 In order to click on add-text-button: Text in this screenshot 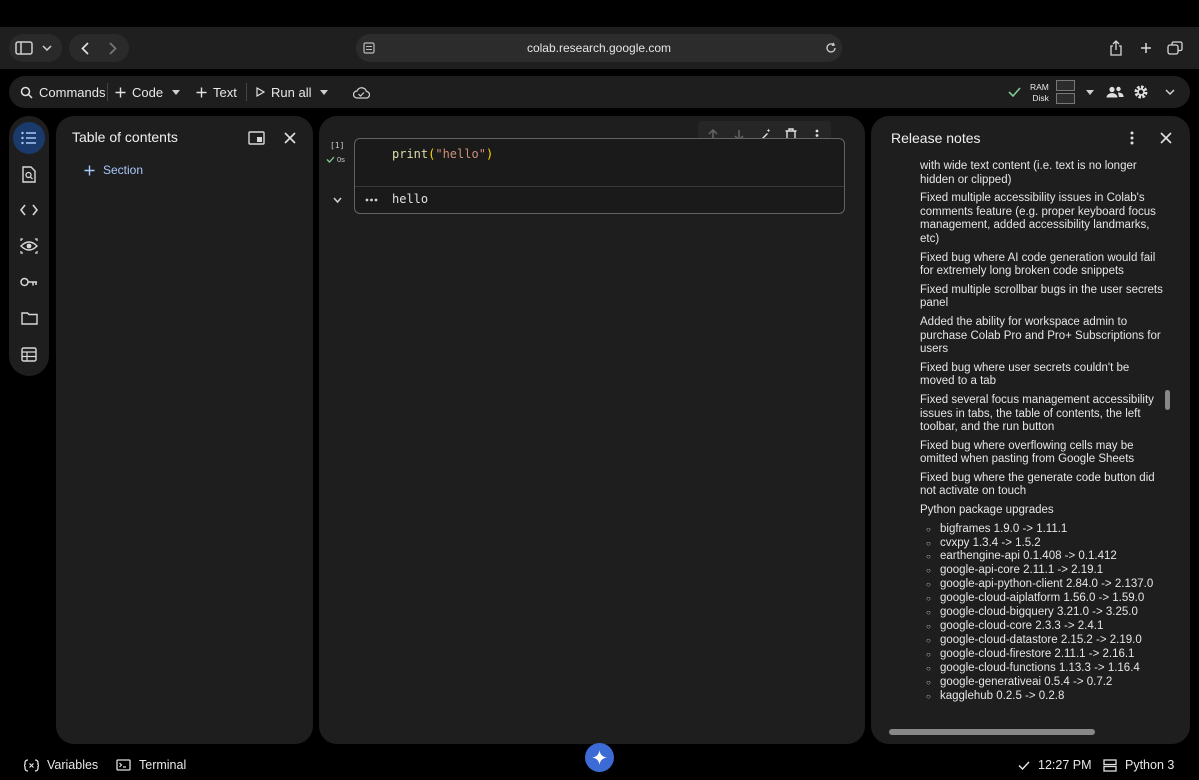, I will do `click(216, 92)`.